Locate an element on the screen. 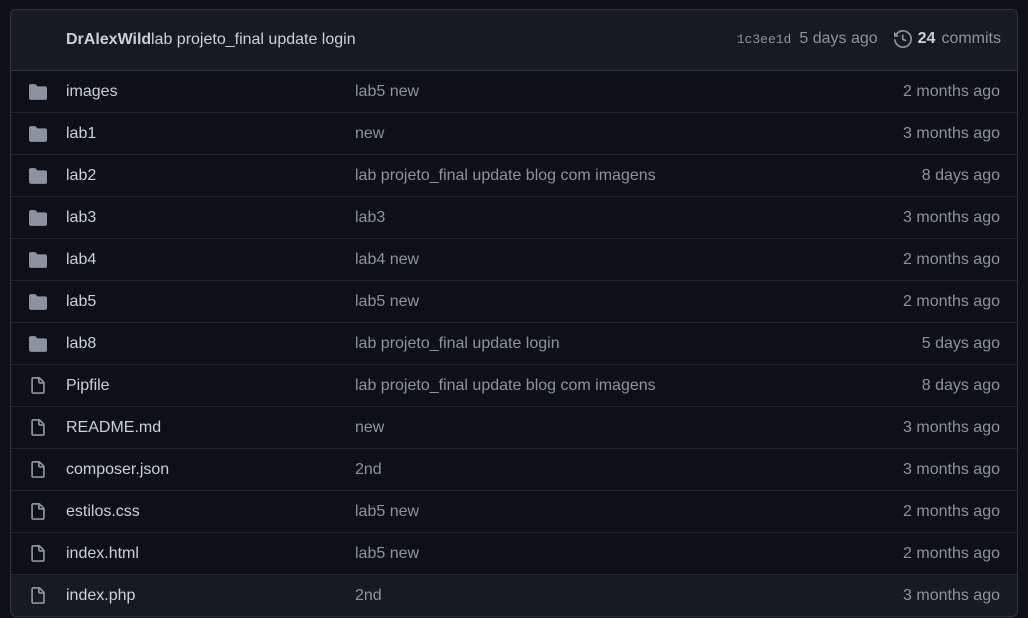 Image resolution: width=1028 pixels, height=618 pixels. file-row: lab5 lab5 new 2 months ago is located at coordinates (514, 301).